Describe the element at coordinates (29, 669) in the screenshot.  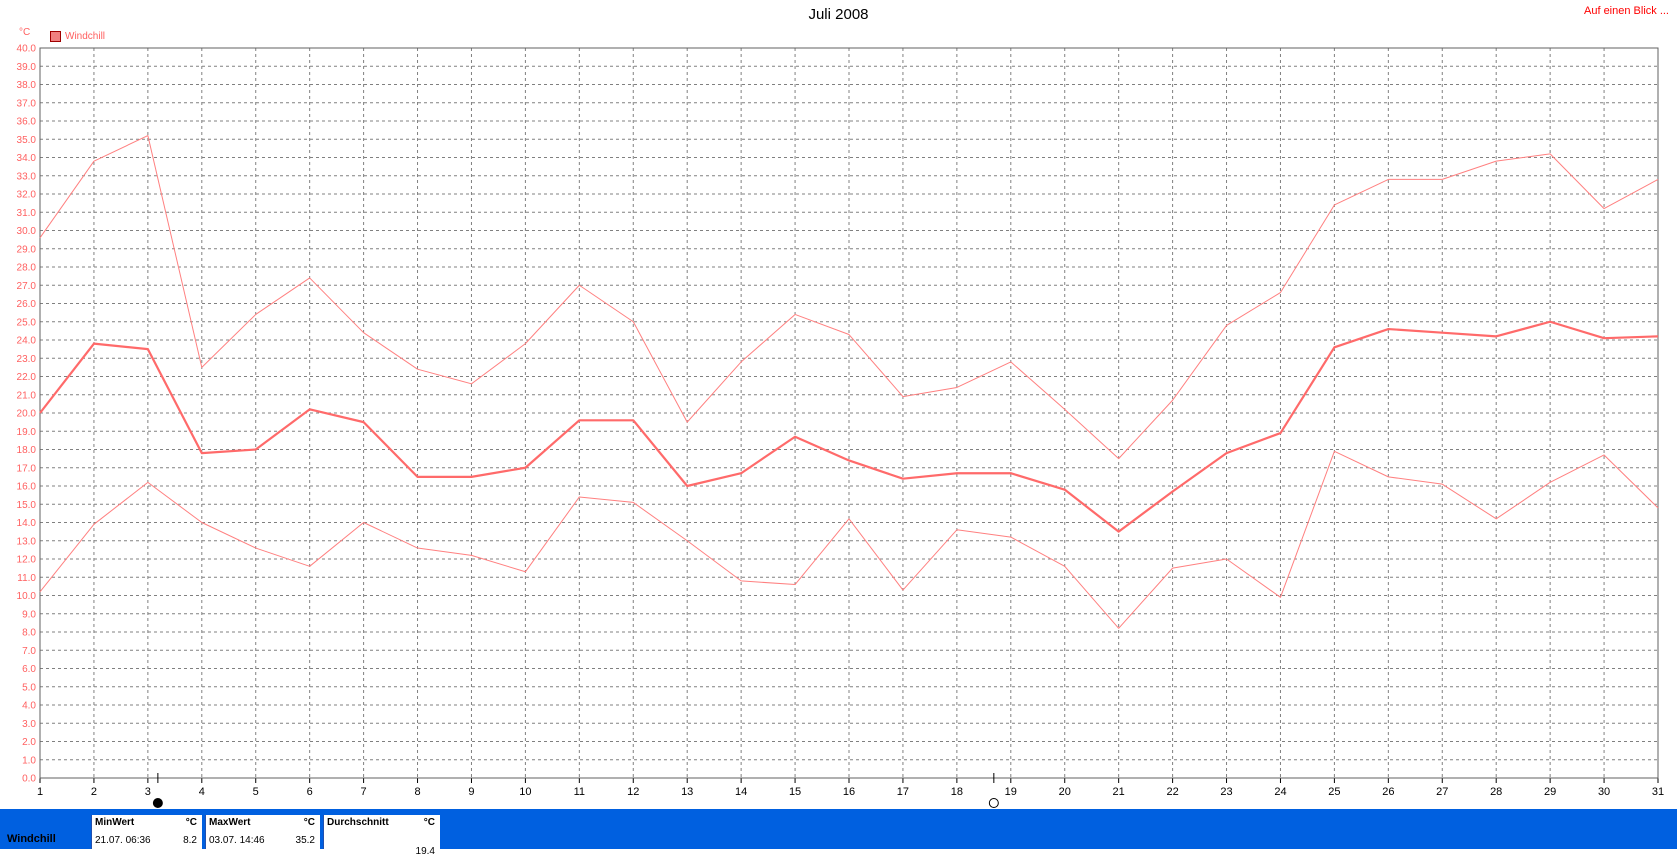
I see `y-tick-label: 6.0` at that location.